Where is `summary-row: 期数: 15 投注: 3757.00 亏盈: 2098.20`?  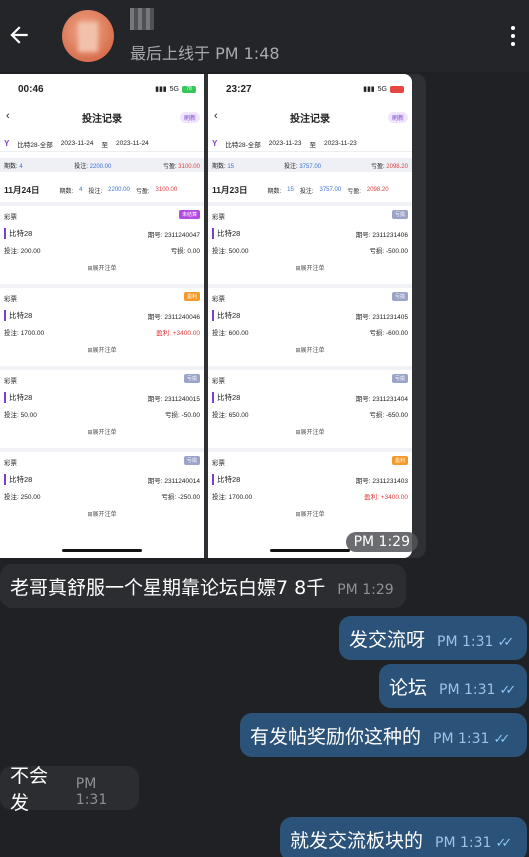 summary-row: 期数: 15 投注: 3757.00 亏盈: 2098.20 is located at coordinates (310, 165).